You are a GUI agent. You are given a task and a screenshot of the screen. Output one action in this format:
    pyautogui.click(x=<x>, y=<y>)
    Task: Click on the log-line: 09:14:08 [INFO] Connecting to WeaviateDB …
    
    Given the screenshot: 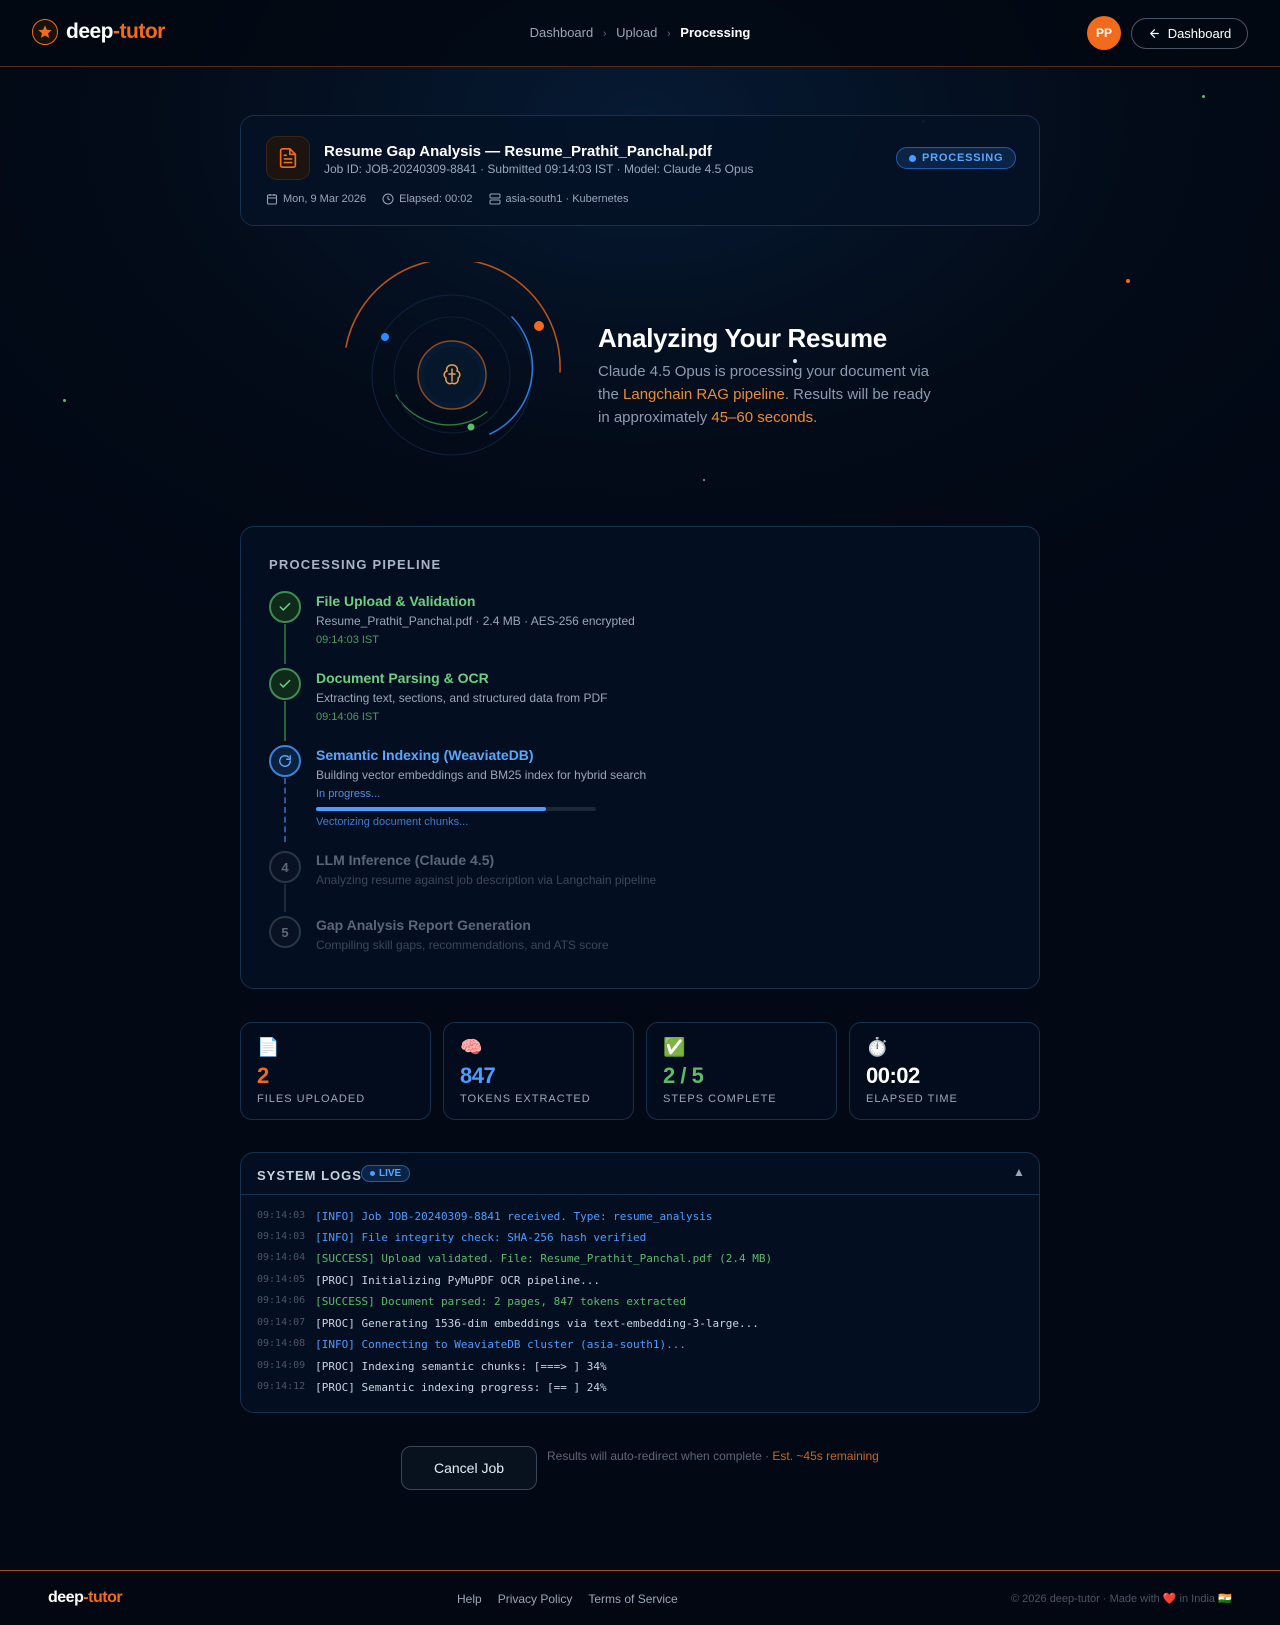 What is the action you would take?
    pyautogui.click(x=472, y=1344)
    